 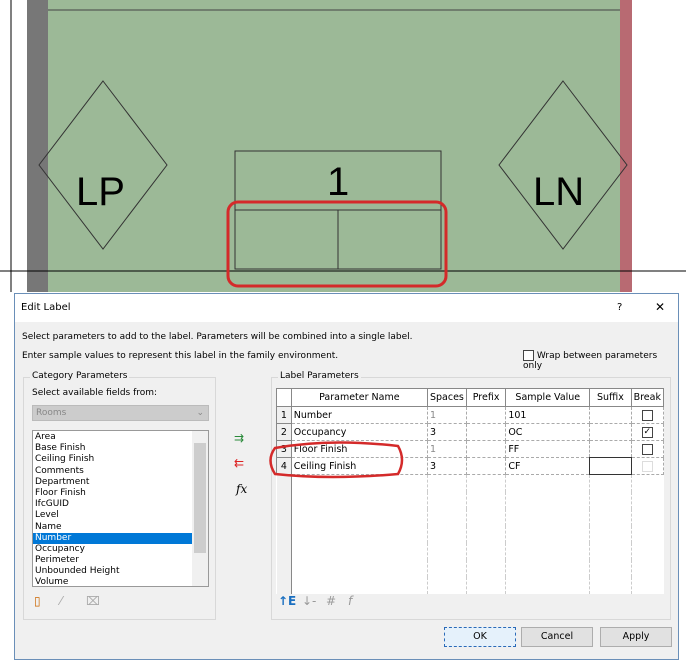 I want to click on table-row: 2 Occupancy 3 OC ✓, so click(x=470, y=432).